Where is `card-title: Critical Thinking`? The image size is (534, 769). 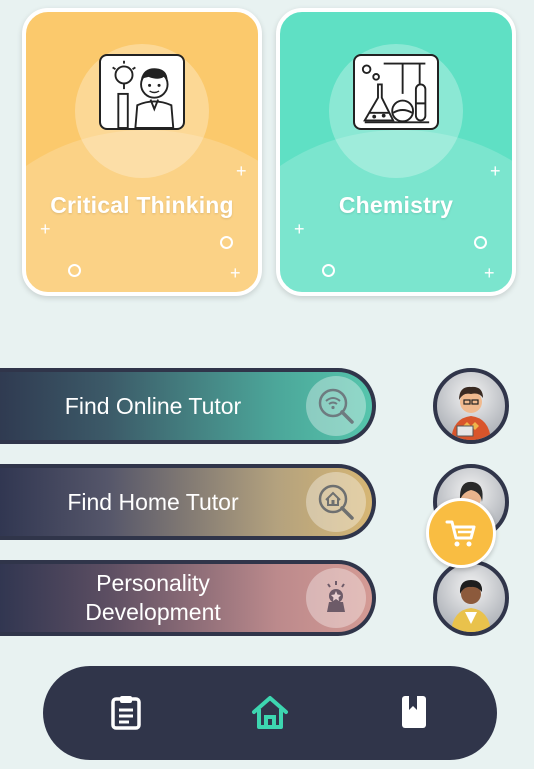
card-title: Critical Thinking is located at coordinates (142, 205).